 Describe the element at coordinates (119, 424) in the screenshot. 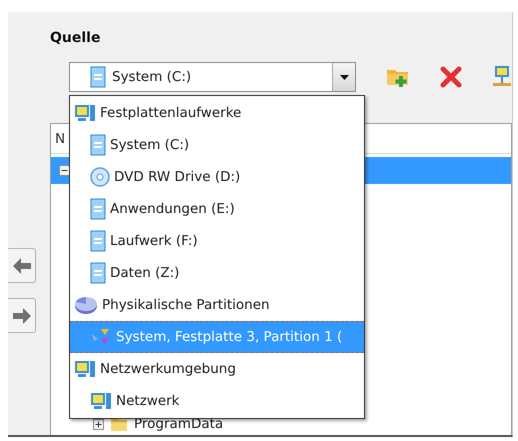

I see `folder-icon` at that location.